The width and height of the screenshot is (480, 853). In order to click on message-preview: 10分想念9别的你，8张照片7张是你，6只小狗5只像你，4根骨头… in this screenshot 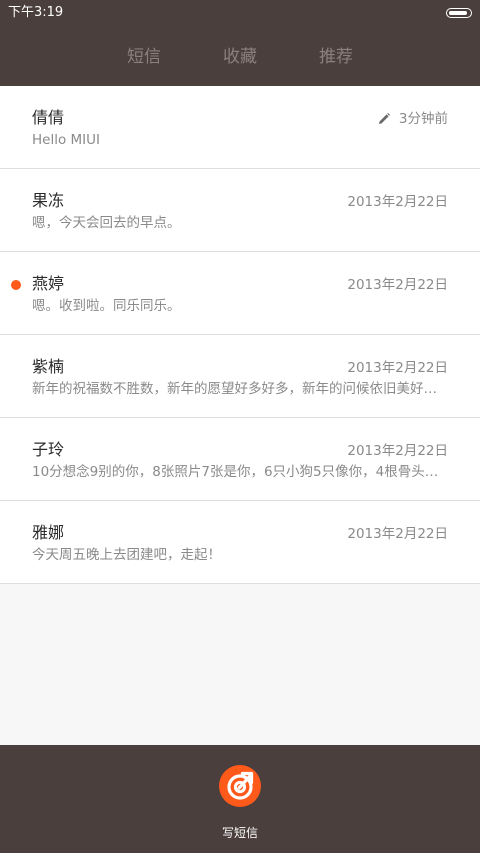, I will do `click(235, 472)`.